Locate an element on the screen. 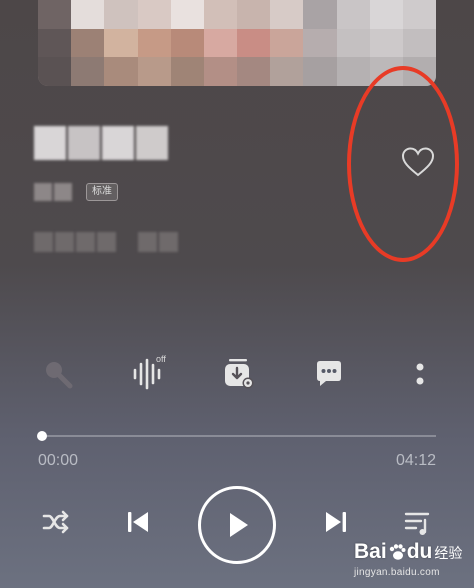 This screenshot has width=474, height=588. song-artist is located at coordinates (53, 192).